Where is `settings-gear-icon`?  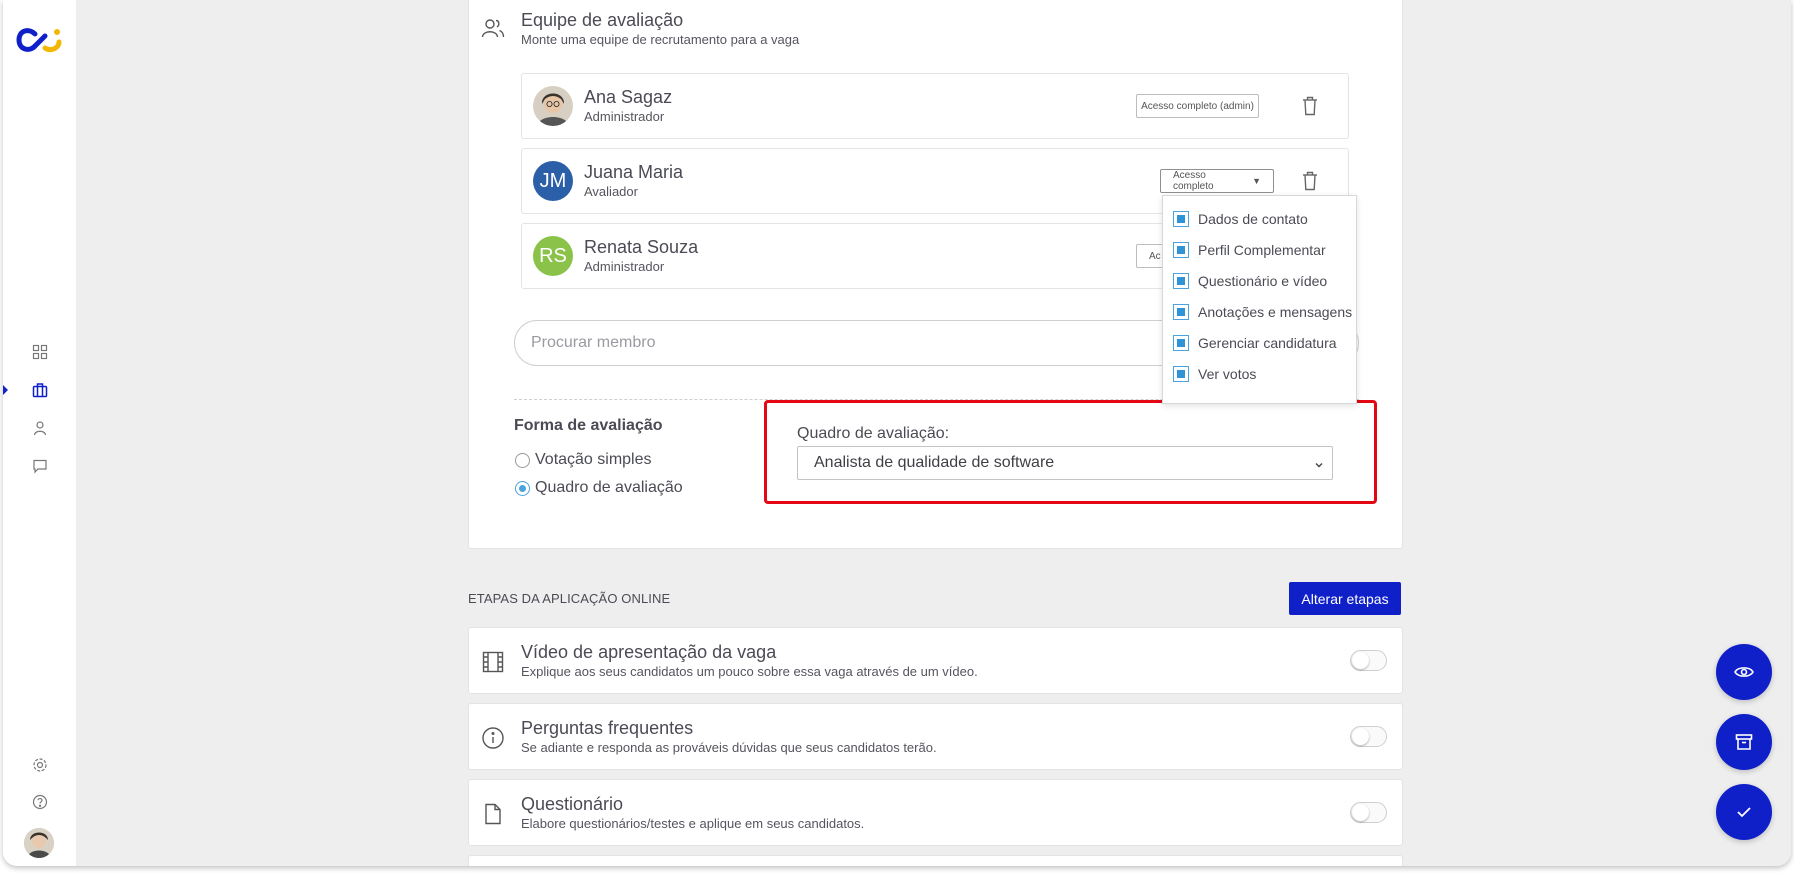
settings-gear-icon is located at coordinates (40, 765).